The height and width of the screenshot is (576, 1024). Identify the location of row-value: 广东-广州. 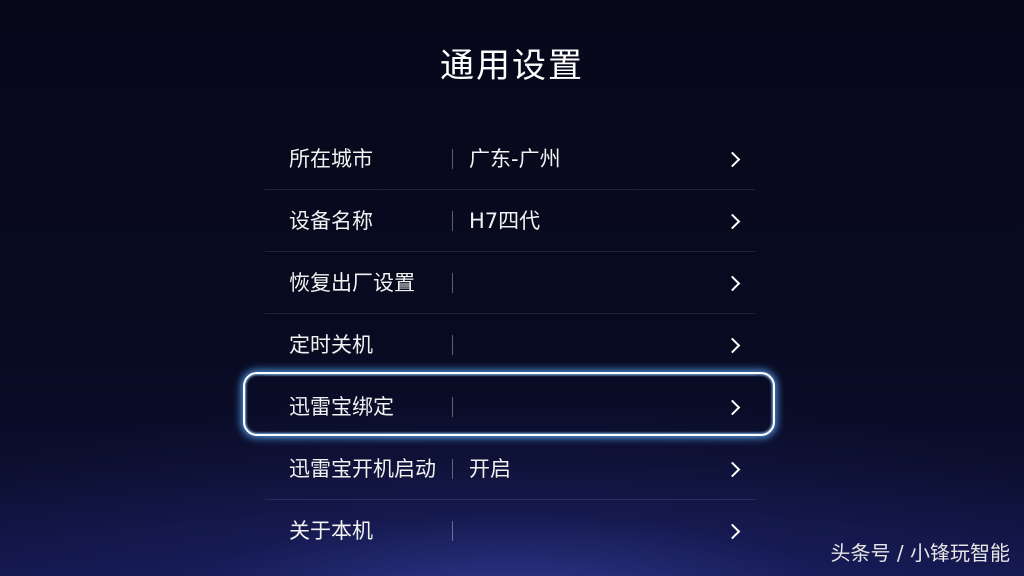
(515, 159).